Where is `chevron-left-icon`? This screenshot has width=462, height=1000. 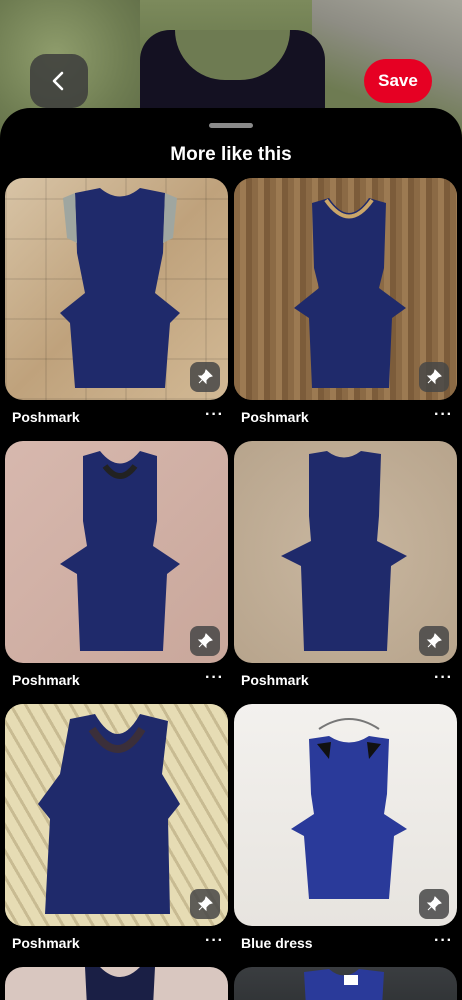
chevron-left-icon is located at coordinates (58, 81).